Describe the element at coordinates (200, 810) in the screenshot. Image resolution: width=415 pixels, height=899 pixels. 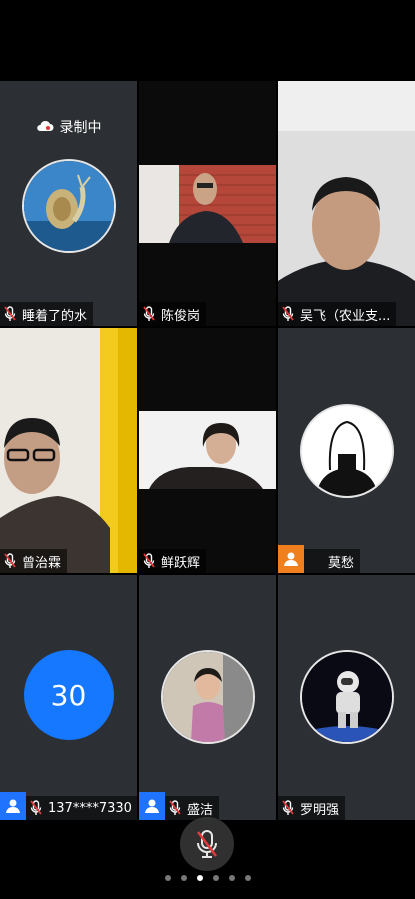
I see `participant-name: 盛洁` at that location.